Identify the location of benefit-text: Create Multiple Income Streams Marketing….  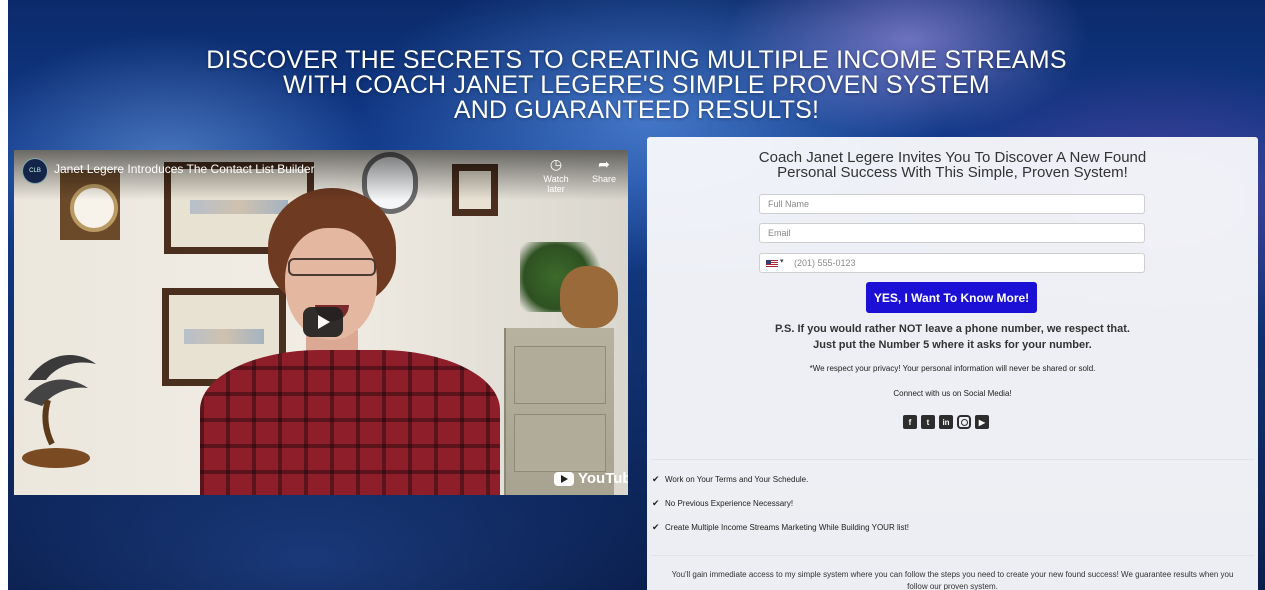
(787, 527).